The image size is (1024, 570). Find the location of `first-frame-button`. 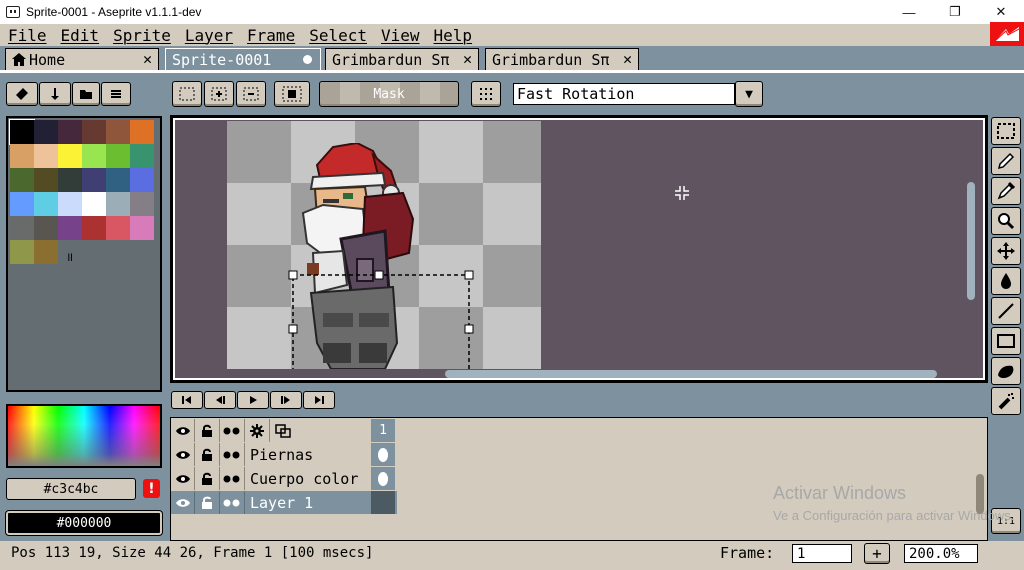

first-frame-button is located at coordinates (187, 400).